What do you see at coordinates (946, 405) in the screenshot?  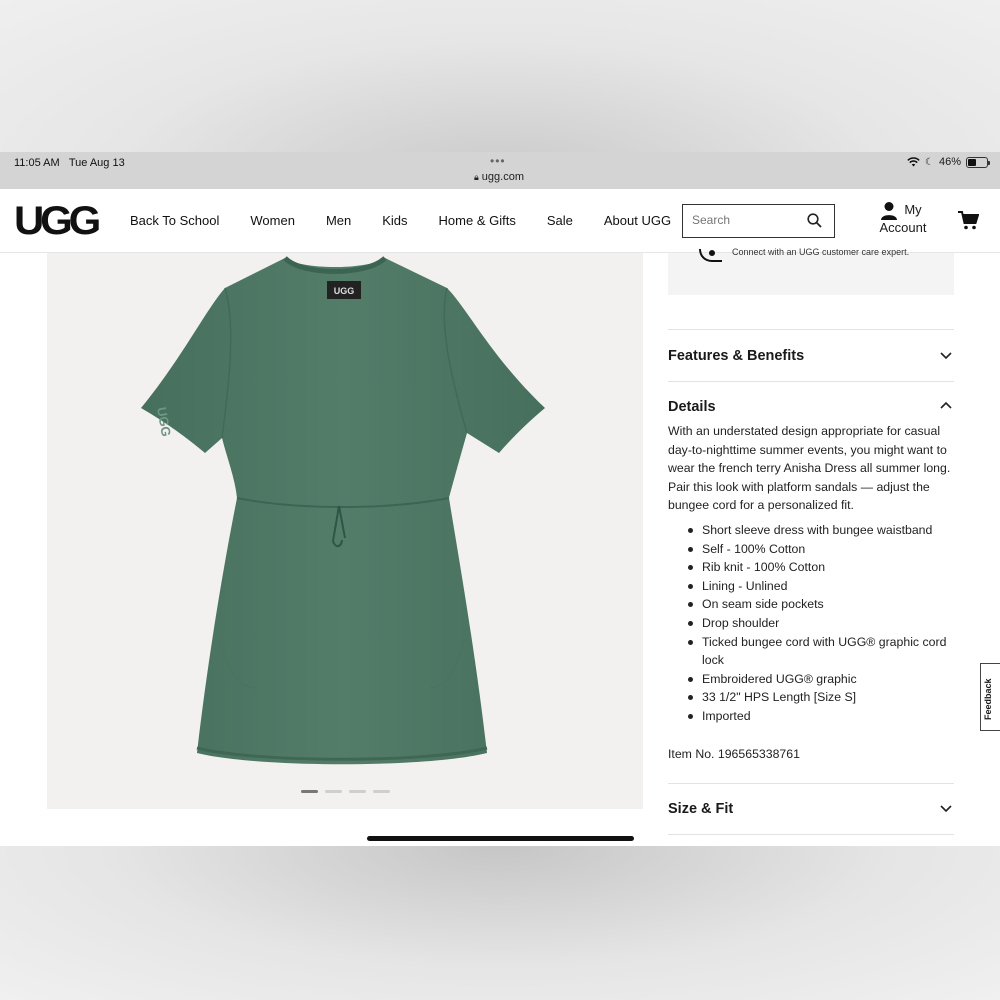 I see `chevron-up-icon` at bounding box center [946, 405].